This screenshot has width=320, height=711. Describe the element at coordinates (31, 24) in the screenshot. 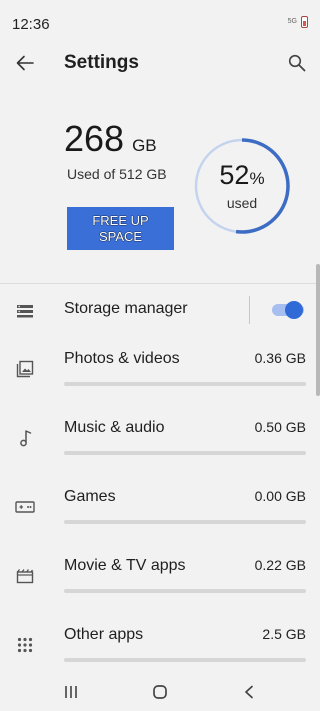

I see `status-time: 12:36` at that location.